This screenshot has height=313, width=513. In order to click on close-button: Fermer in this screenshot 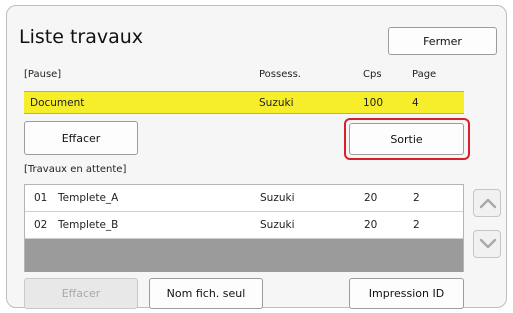, I will do `click(442, 41)`.